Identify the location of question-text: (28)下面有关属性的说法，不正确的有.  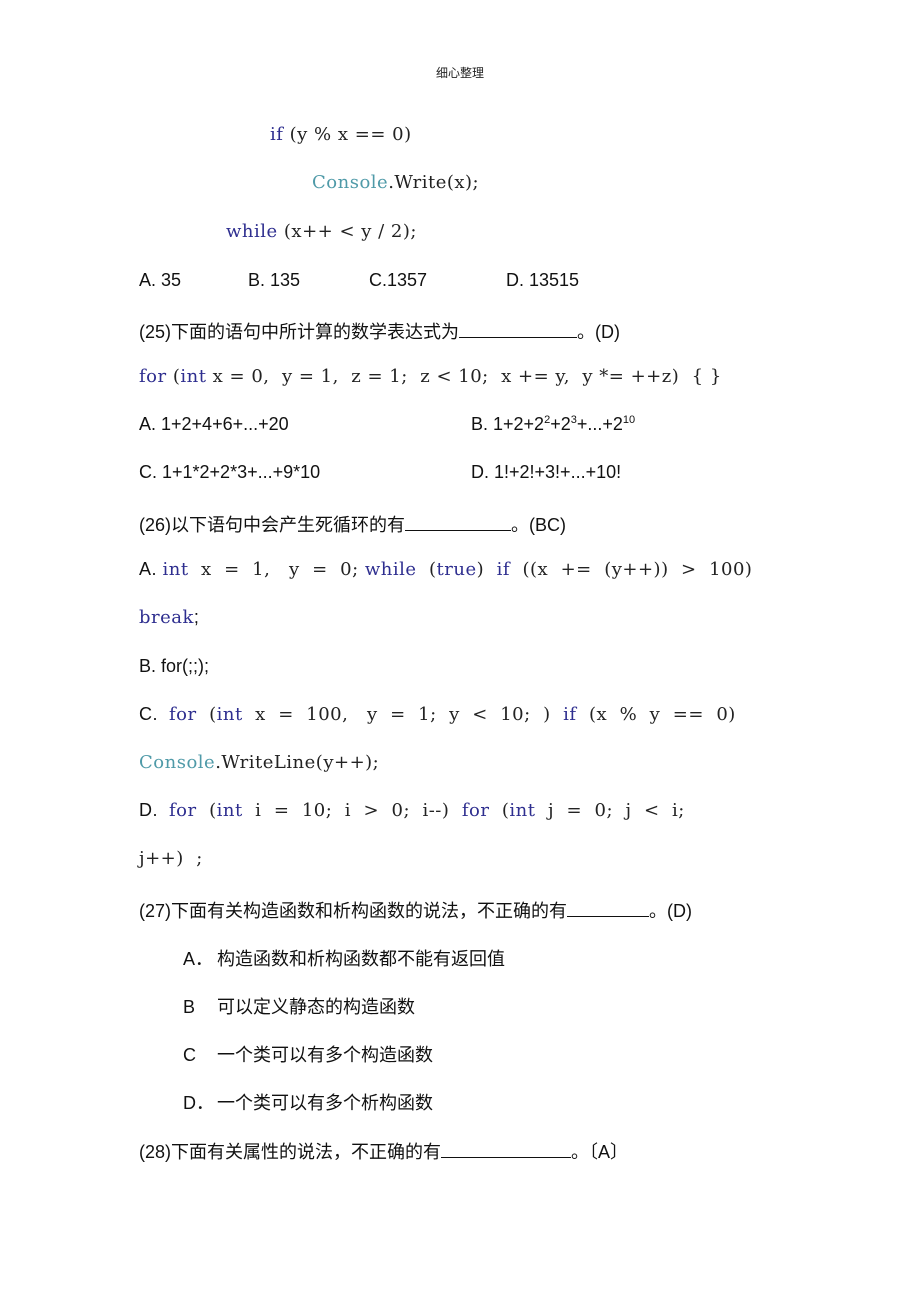
(290, 1152).